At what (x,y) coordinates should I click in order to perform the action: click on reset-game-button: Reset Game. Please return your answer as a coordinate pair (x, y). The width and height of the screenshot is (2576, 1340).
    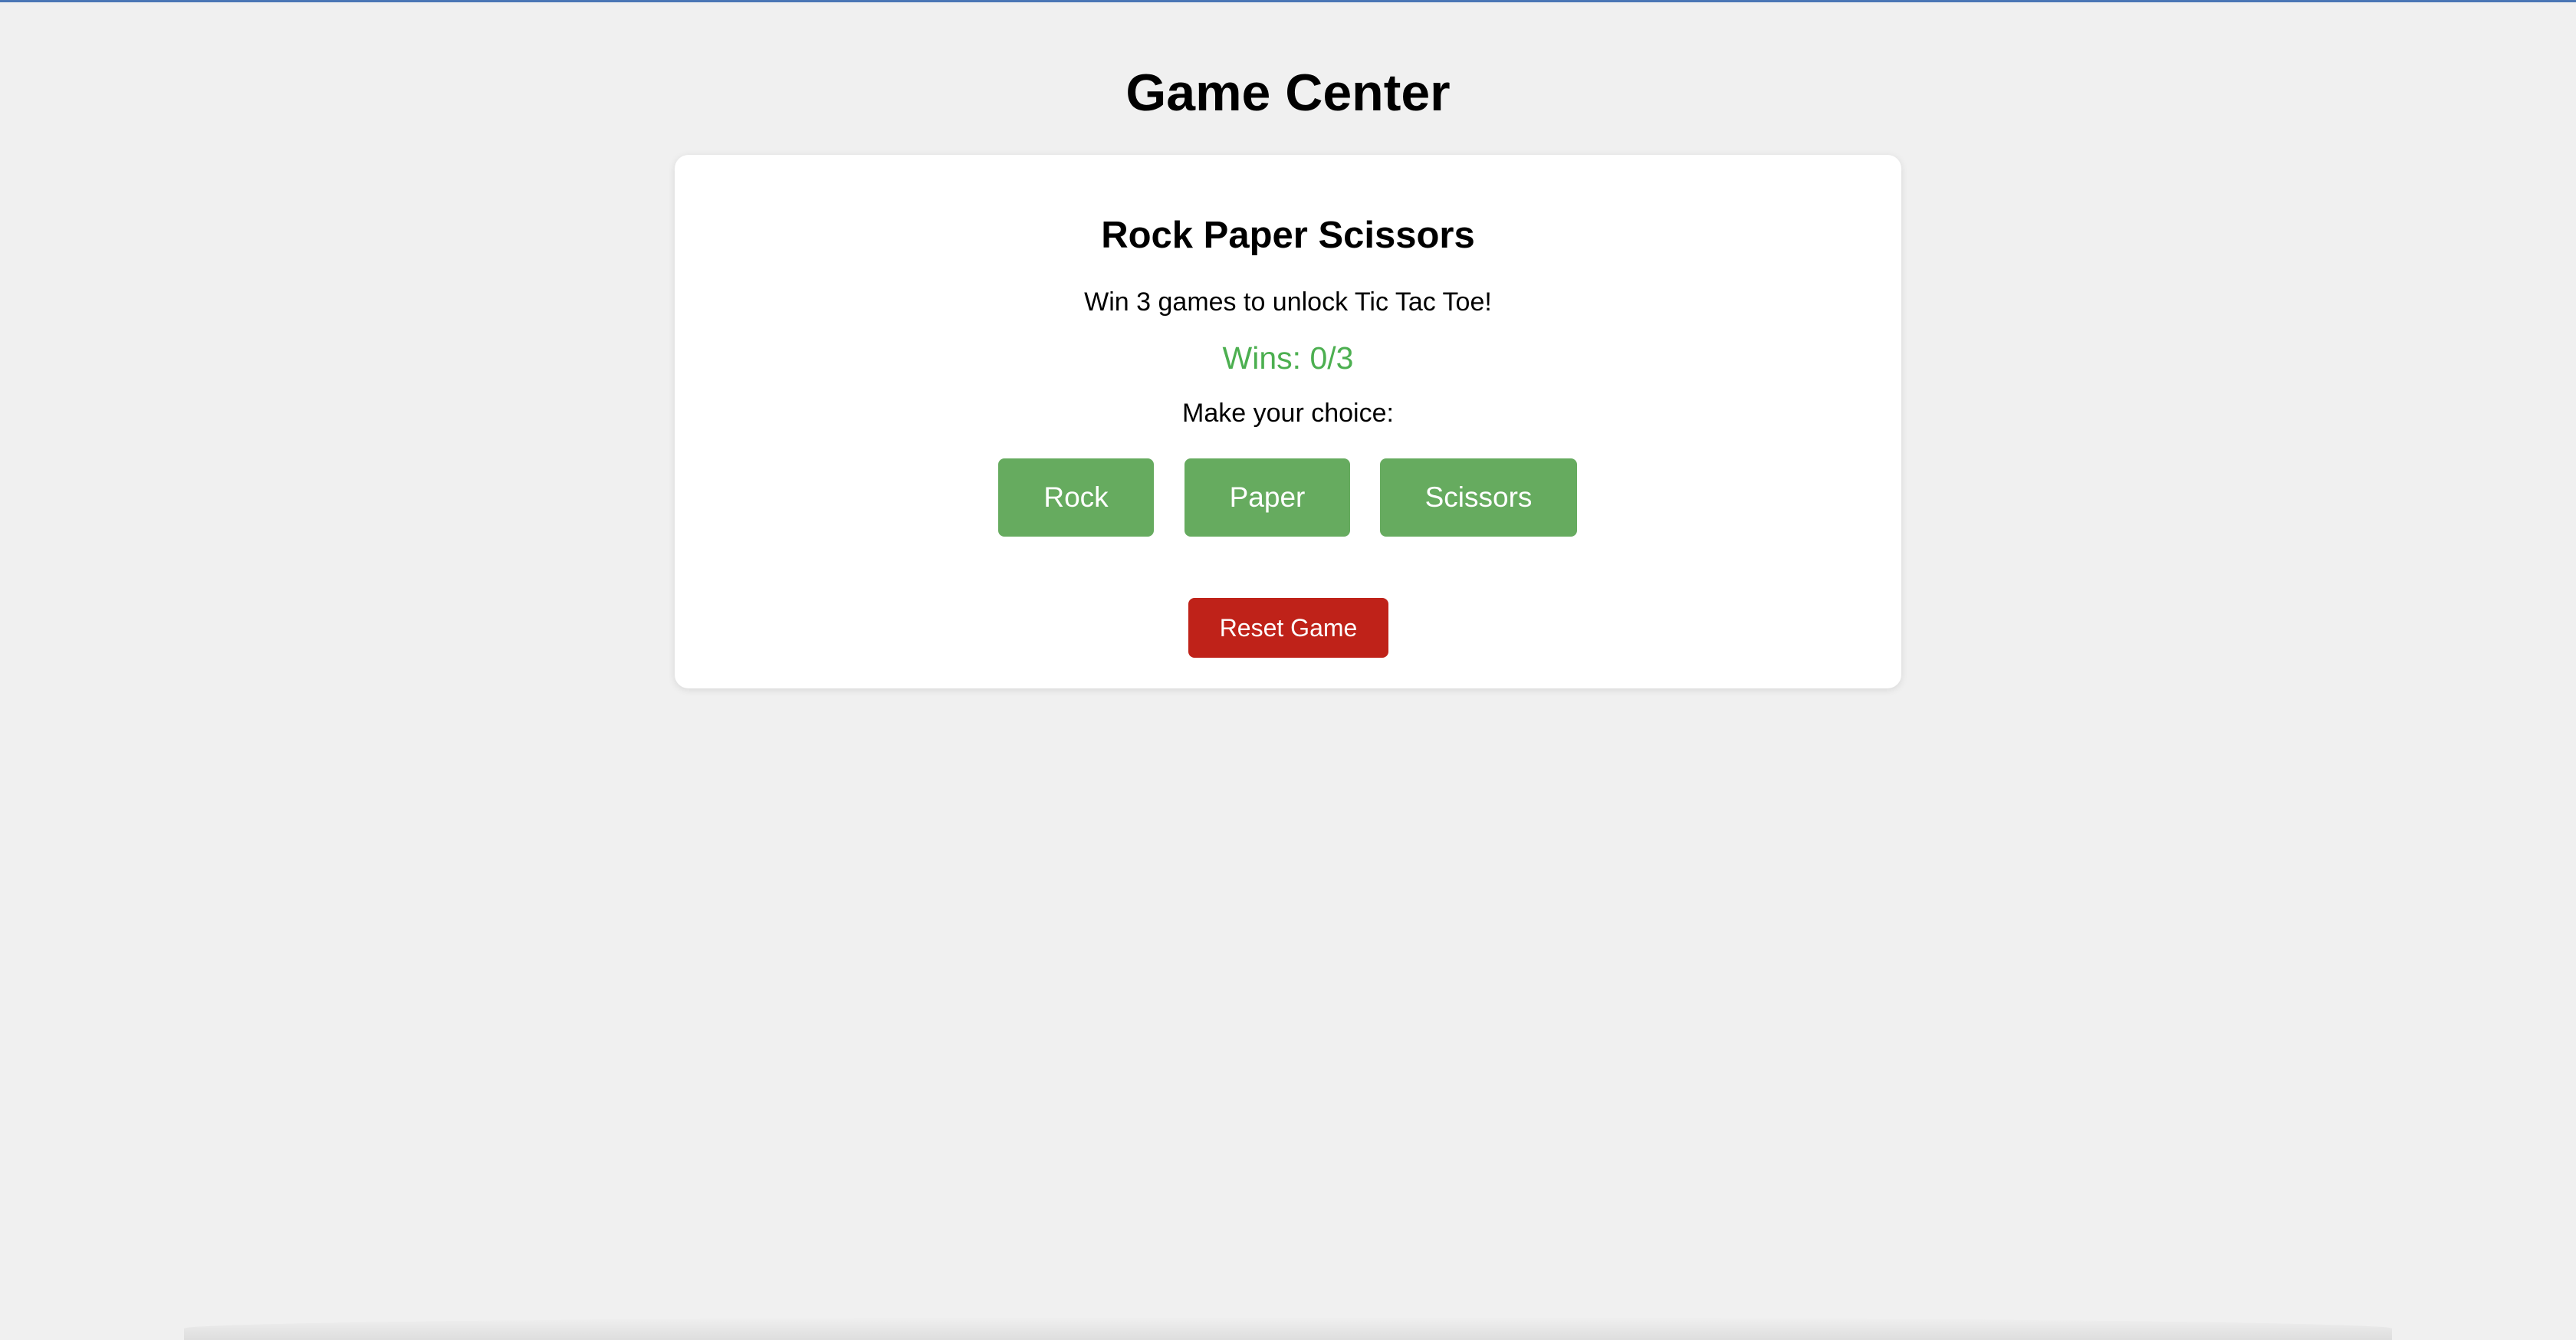
    Looking at the image, I should click on (1288, 628).